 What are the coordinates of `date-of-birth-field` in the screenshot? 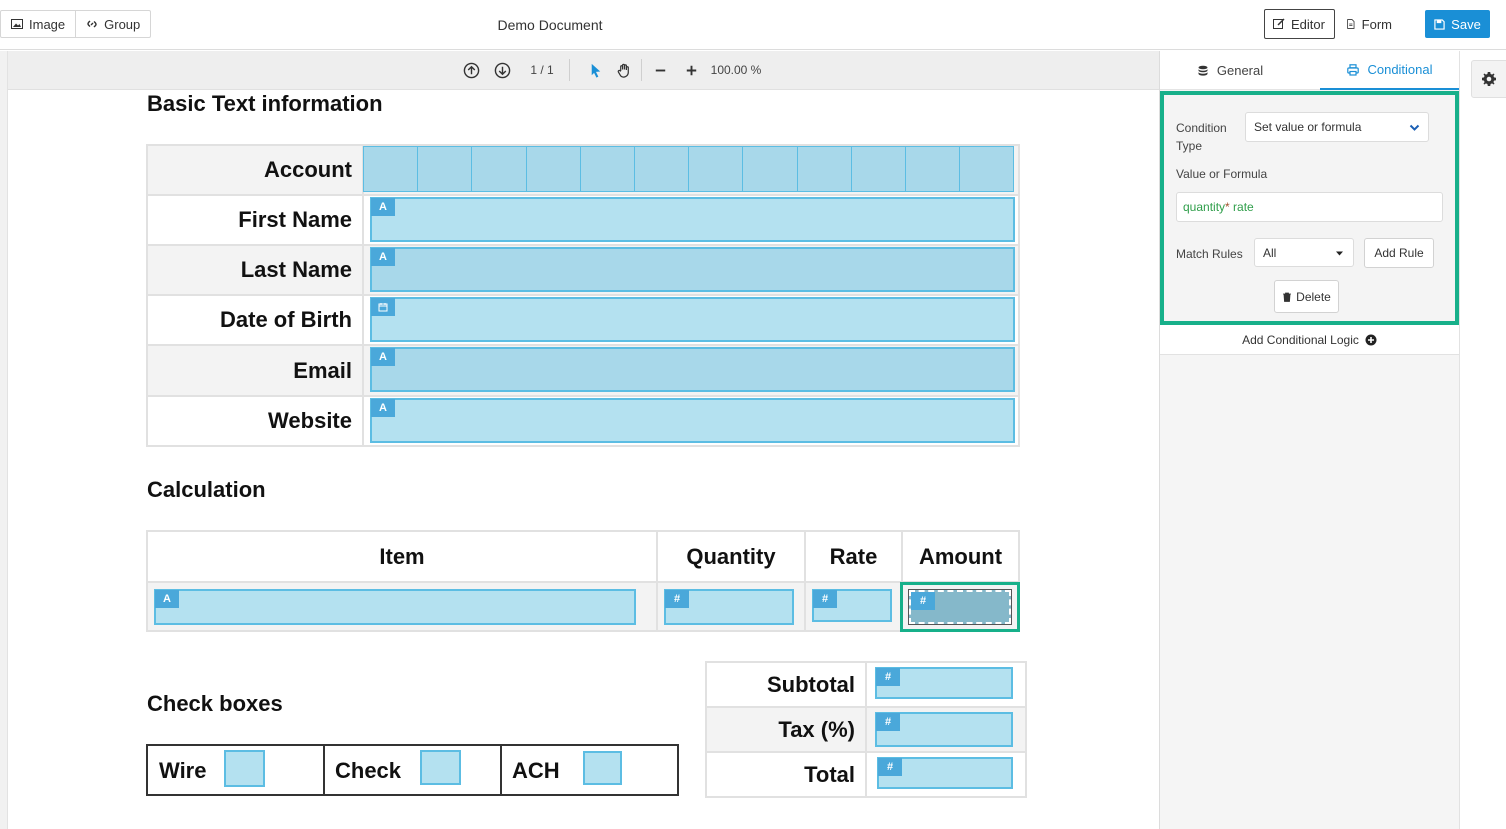 It's located at (692, 319).